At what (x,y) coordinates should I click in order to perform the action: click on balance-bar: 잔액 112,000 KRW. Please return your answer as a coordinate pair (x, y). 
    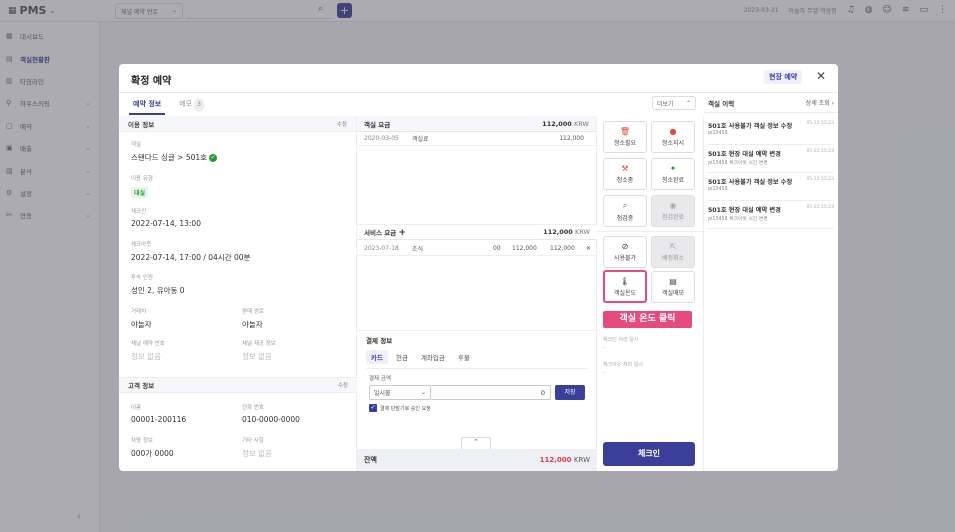
    Looking at the image, I should click on (477, 460).